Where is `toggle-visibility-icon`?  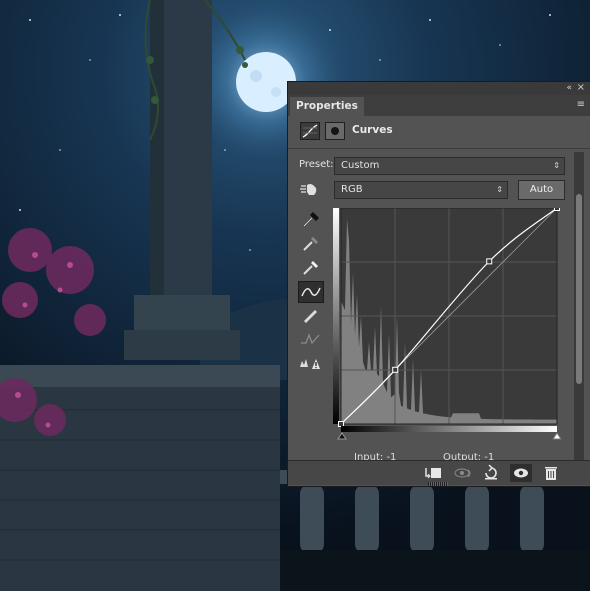 toggle-visibility-icon is located at coordinates (521, 473).